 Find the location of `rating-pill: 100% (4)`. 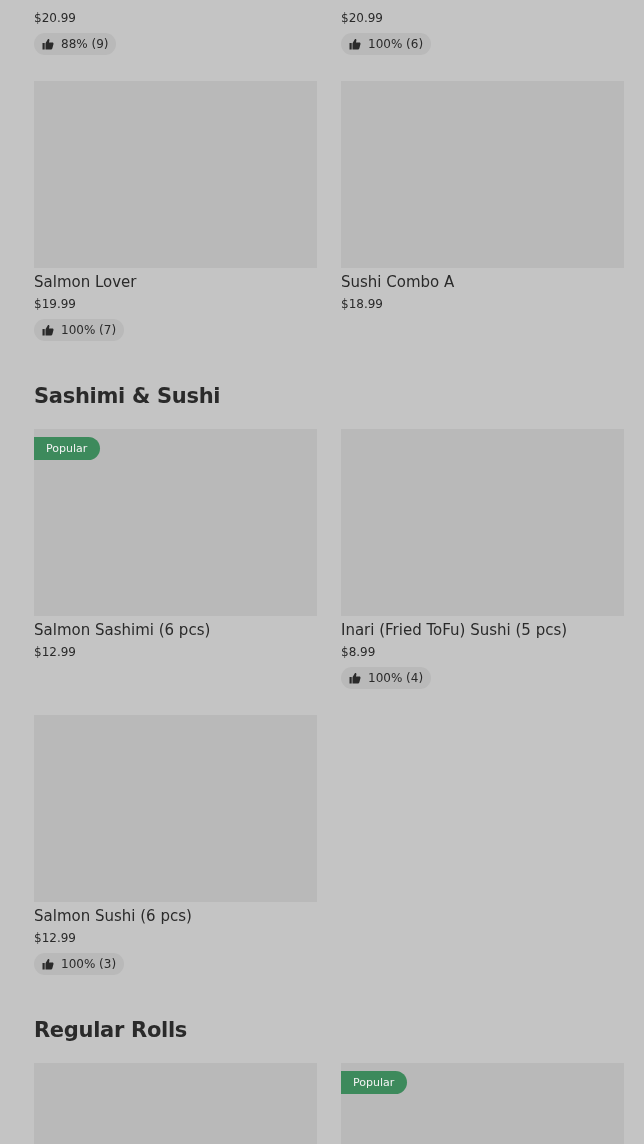

rating-pill: 100% (4) is located at coordinates (386, 678).